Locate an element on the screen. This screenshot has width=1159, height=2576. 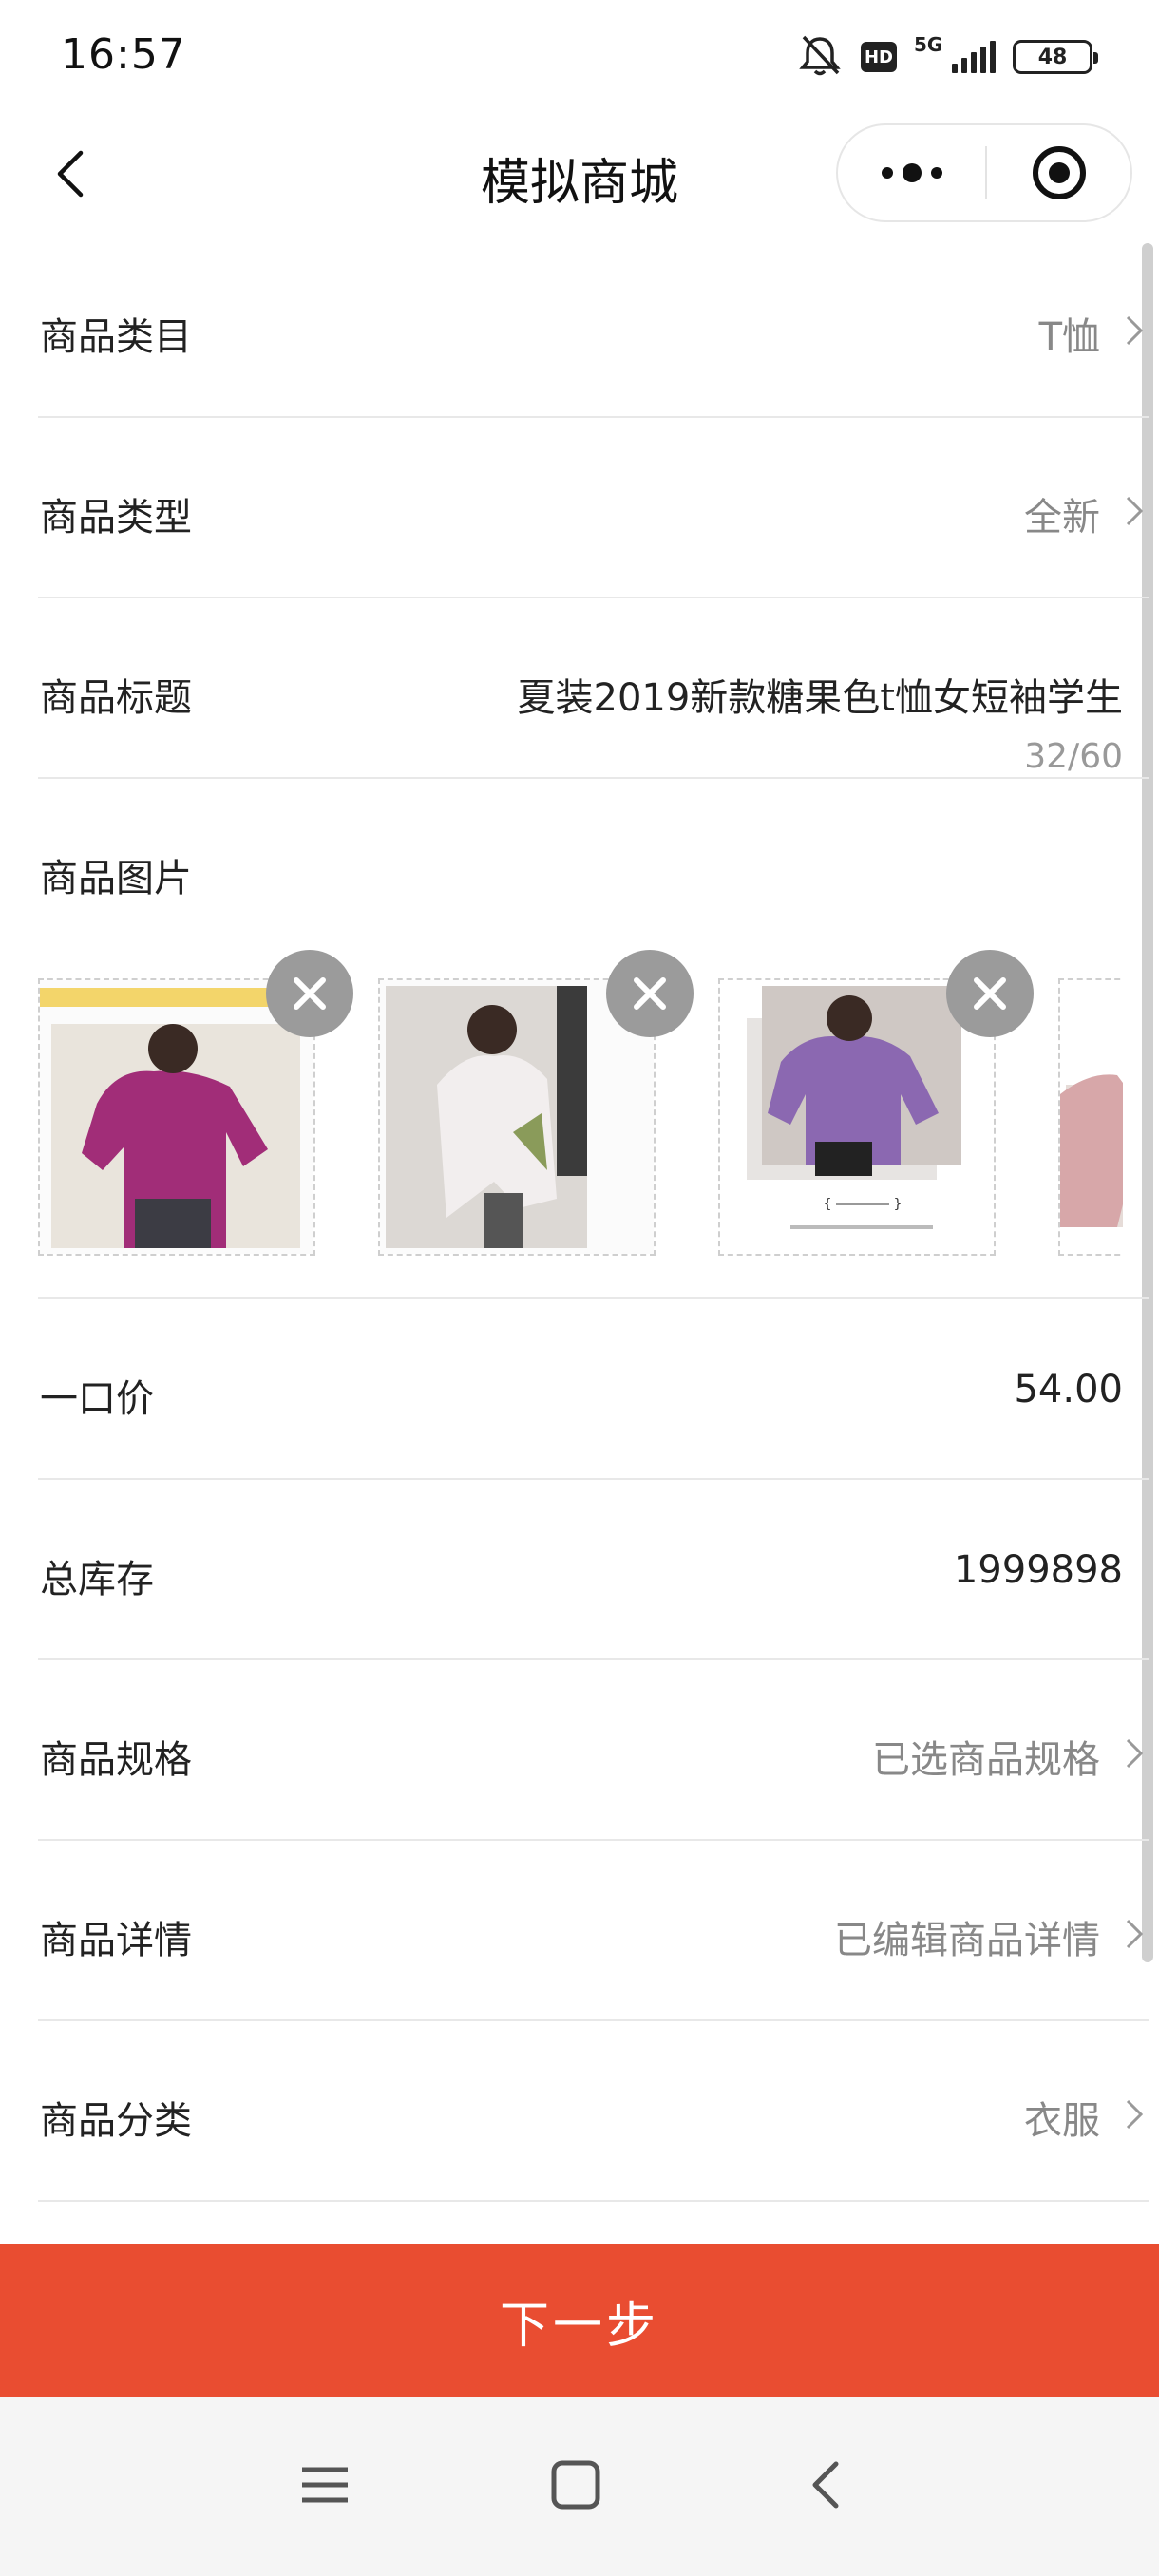
category-value: T恤 is located at coordinates (1069, 337).